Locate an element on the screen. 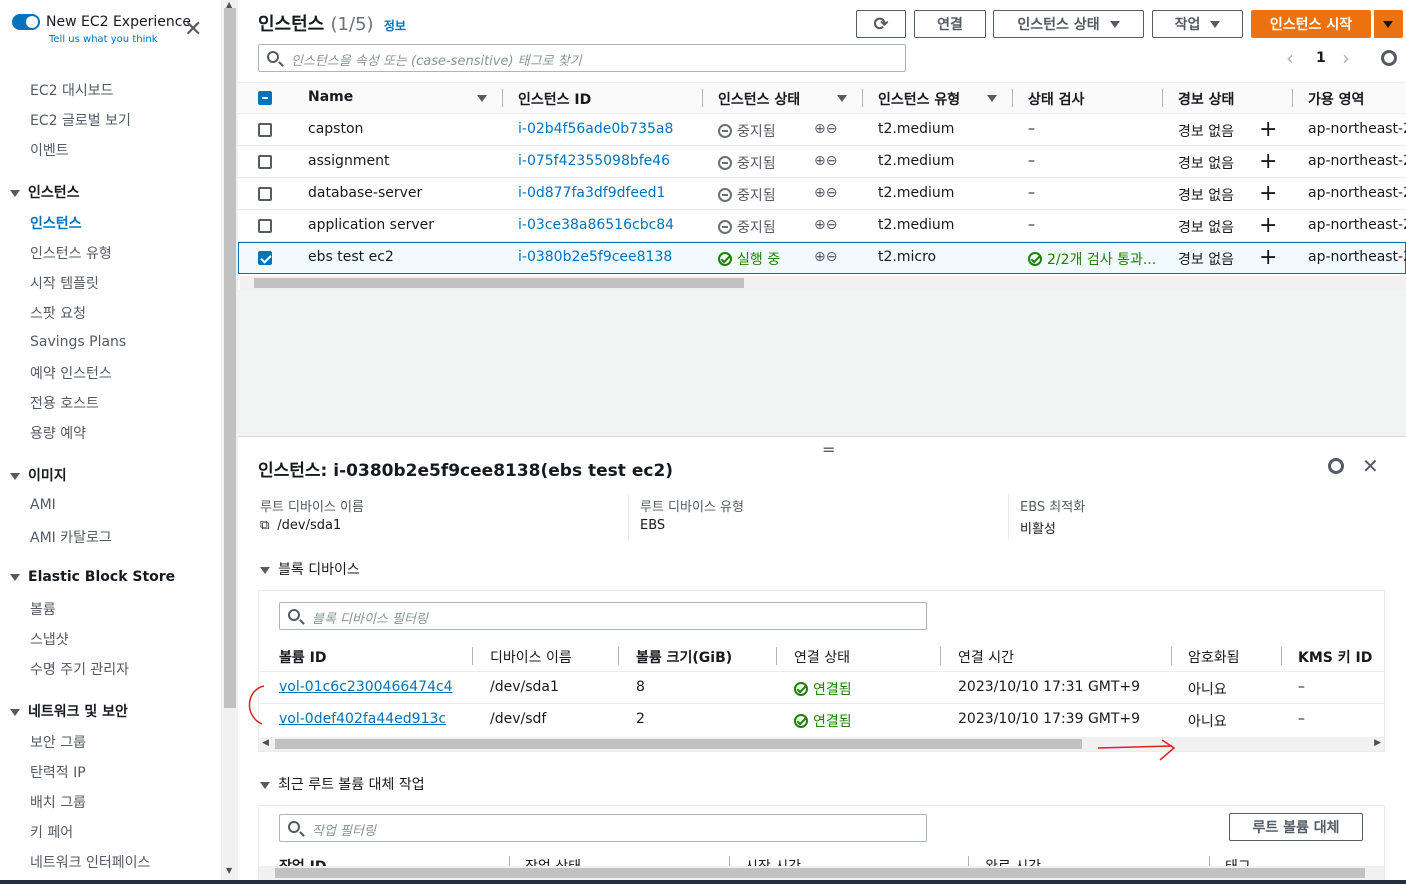 This screenshot has height=884, width=1406. column-header-size: 볼륨 크기(GiB) is located at coordinates (684, 657).